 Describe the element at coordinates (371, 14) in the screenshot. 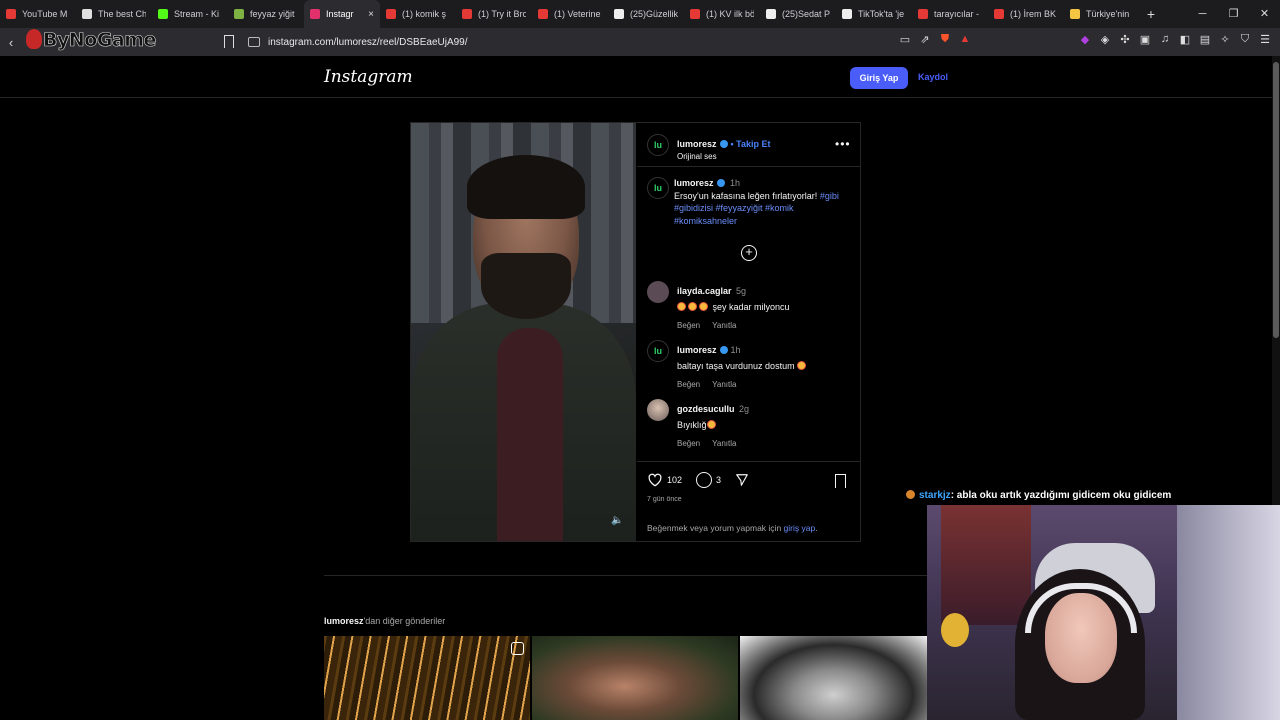

I see `tab-close-icon: ×` at that location.